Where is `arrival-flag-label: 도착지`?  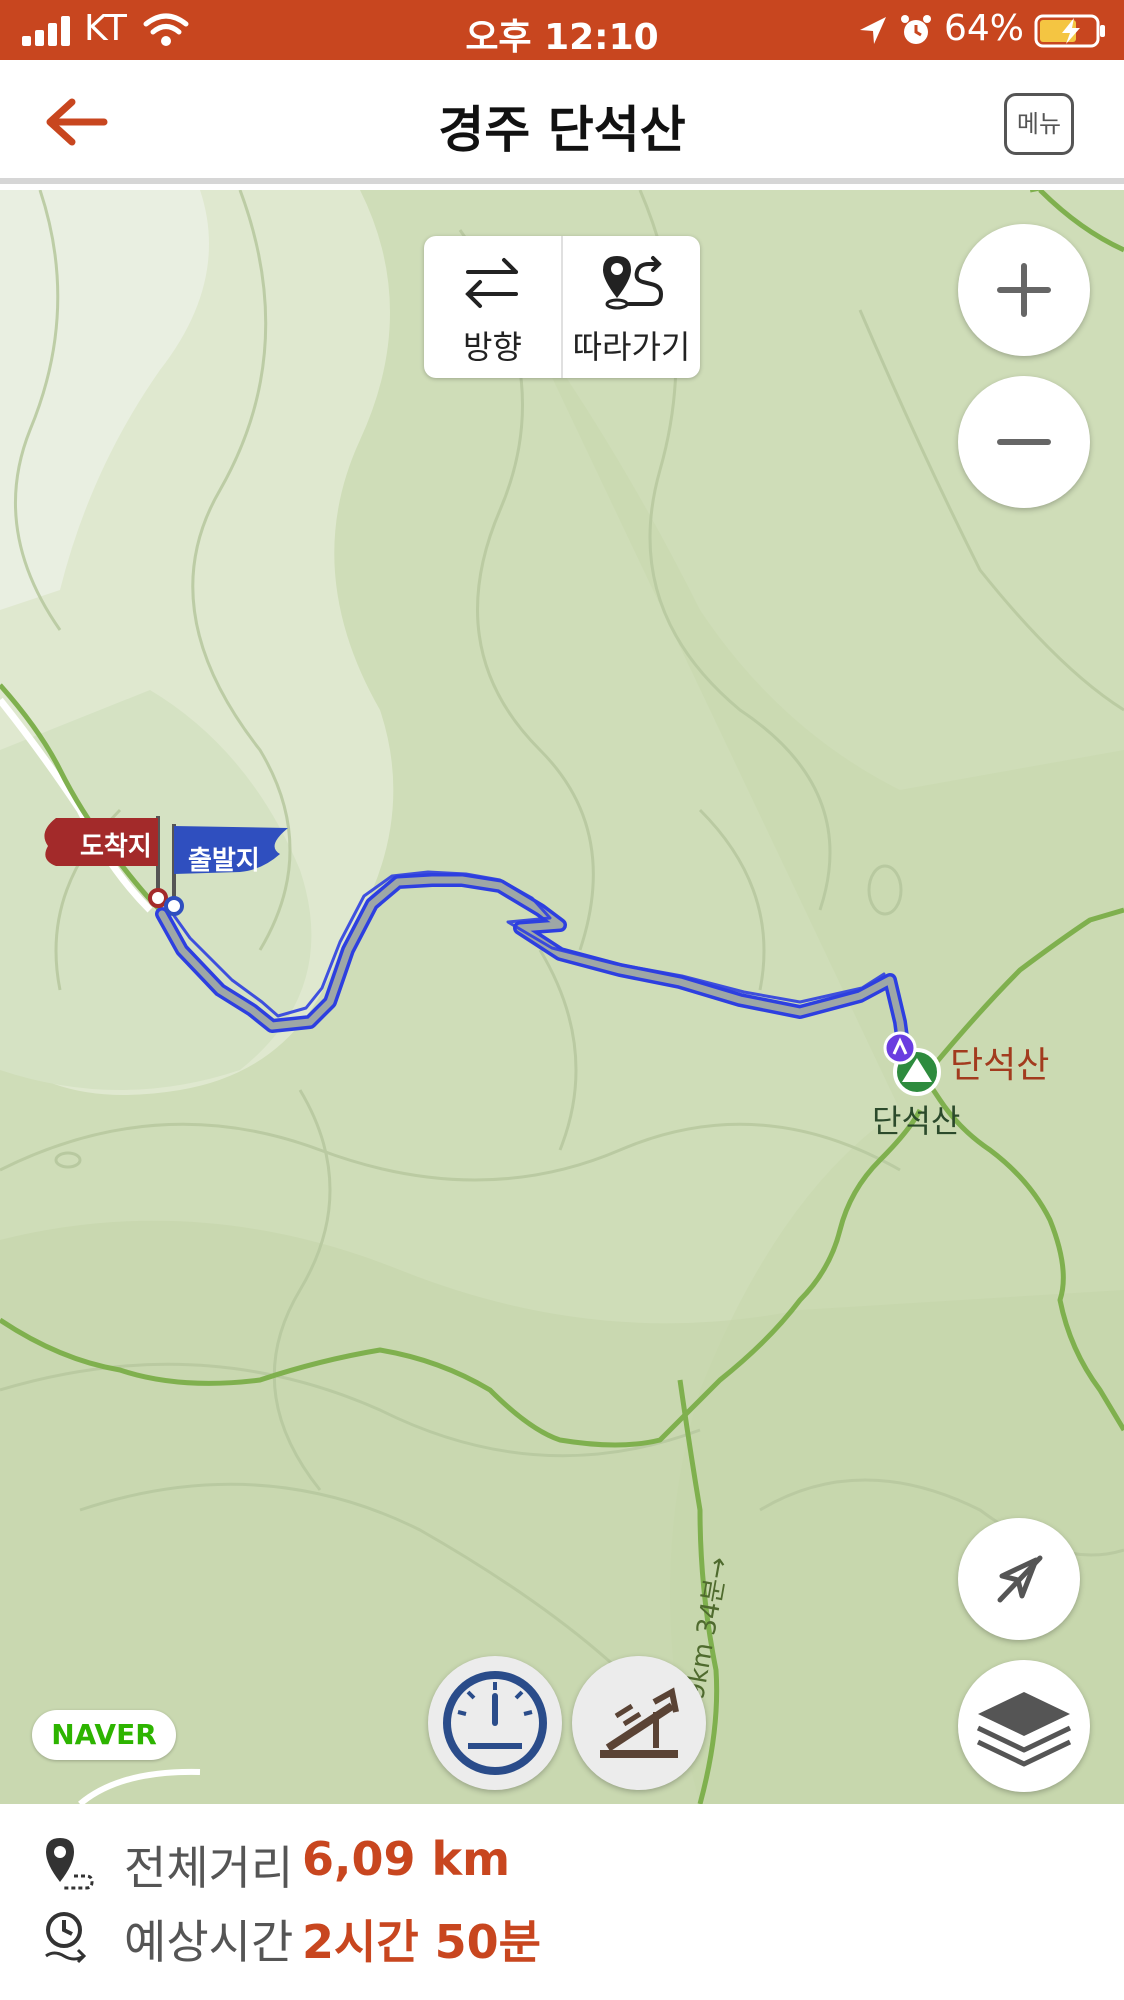 arrival-flag-label: 도착지 is located at coordinates (116, 847).